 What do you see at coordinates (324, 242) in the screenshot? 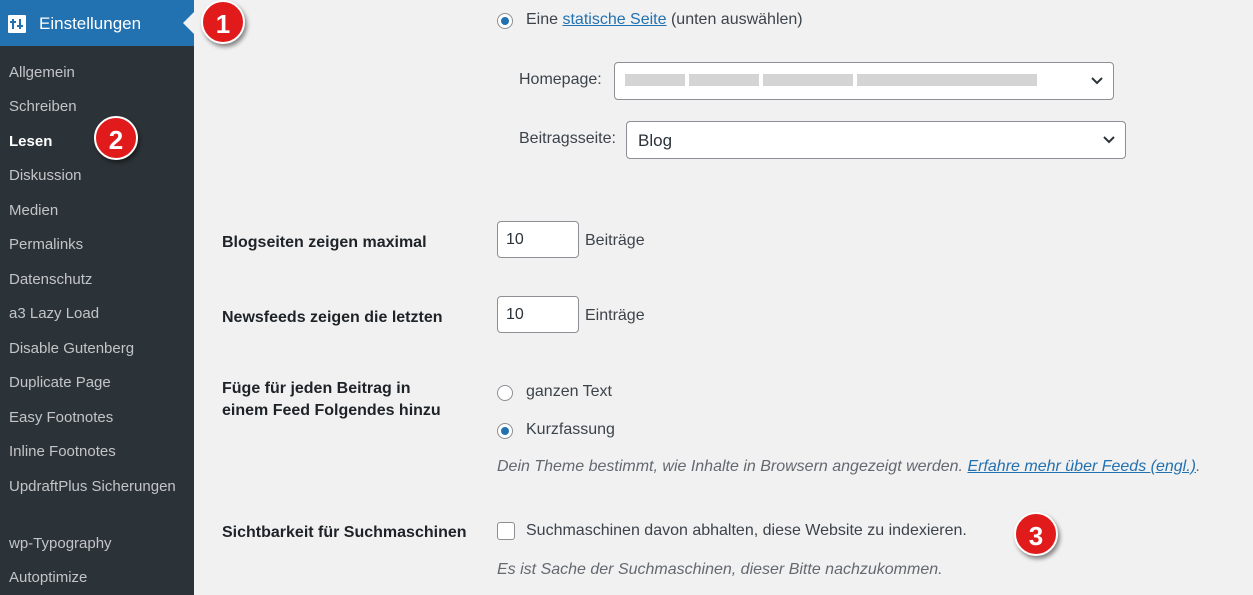
I see `posts-per-page-label: Blogseiten zeigen maximal` at bounding box center [324, 242].